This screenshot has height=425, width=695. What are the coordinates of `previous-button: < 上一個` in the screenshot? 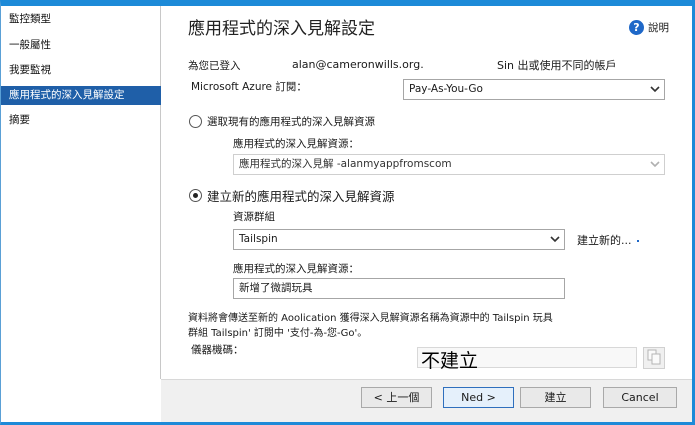 It's located at (396, 397).